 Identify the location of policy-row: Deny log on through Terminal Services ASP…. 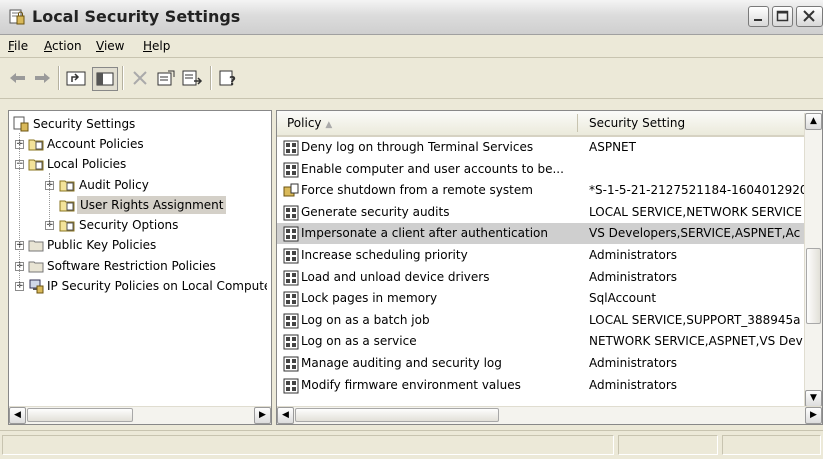
(549, 147).